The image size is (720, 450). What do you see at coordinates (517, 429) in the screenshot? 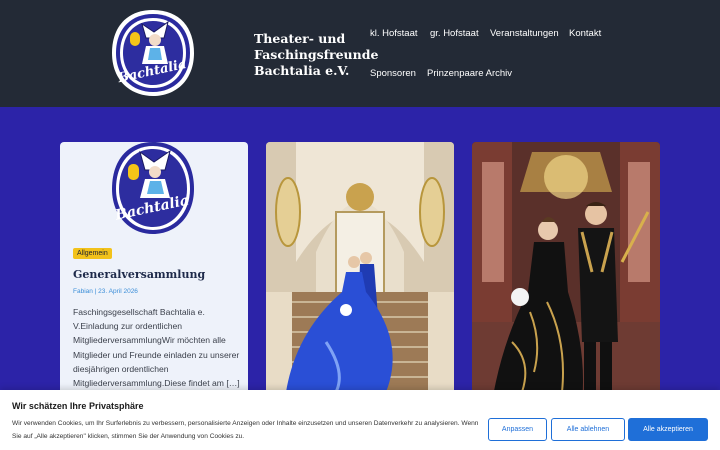
I see `cookie-customize-button: Anpassen` at bounding box center [517, 429].